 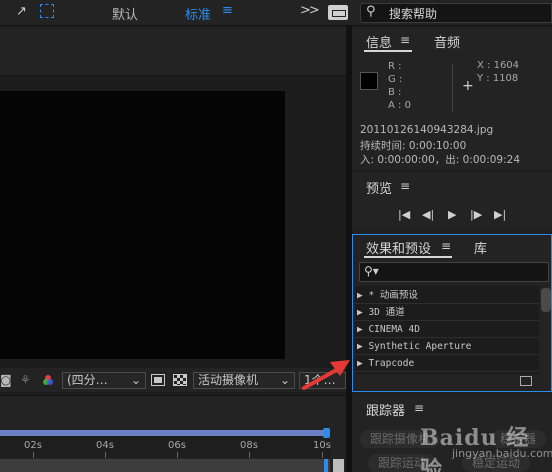 I want to click on resolution-dropdown: (四分… ⌄, so click(x=104, y=380).